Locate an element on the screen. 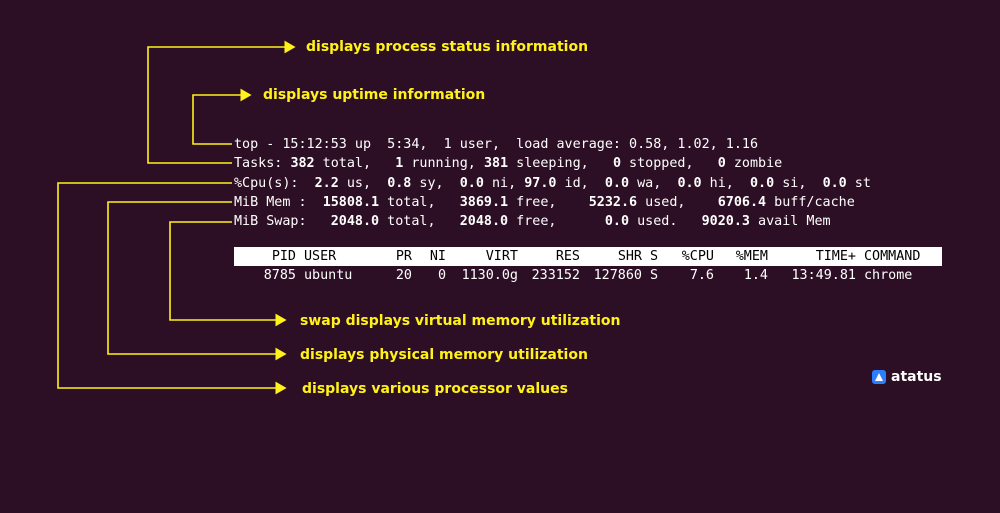 This screenshot has width=1000, height=513. annotation-swap: swap displays virtual memory utilization is located at coordinates (460, 321).